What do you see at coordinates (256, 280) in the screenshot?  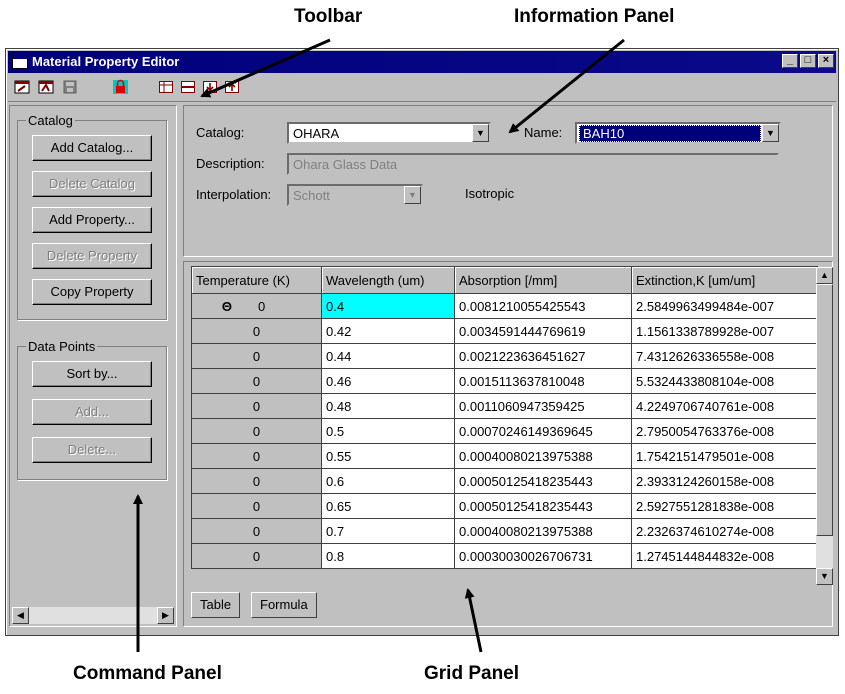 I see `column-header-temperature: Temperature (K)` at bounding box center [256, 280].